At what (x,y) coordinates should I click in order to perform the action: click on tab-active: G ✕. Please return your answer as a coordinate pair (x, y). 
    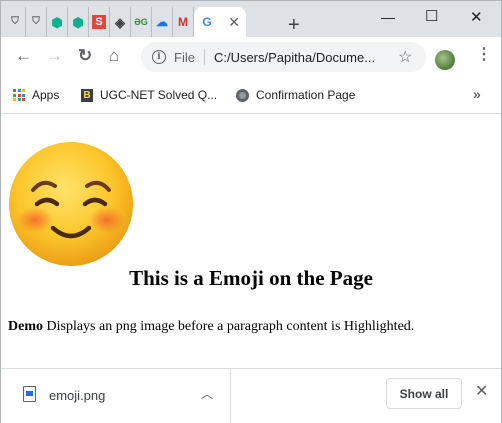
    Looking at the image, I should click on (220, 22).